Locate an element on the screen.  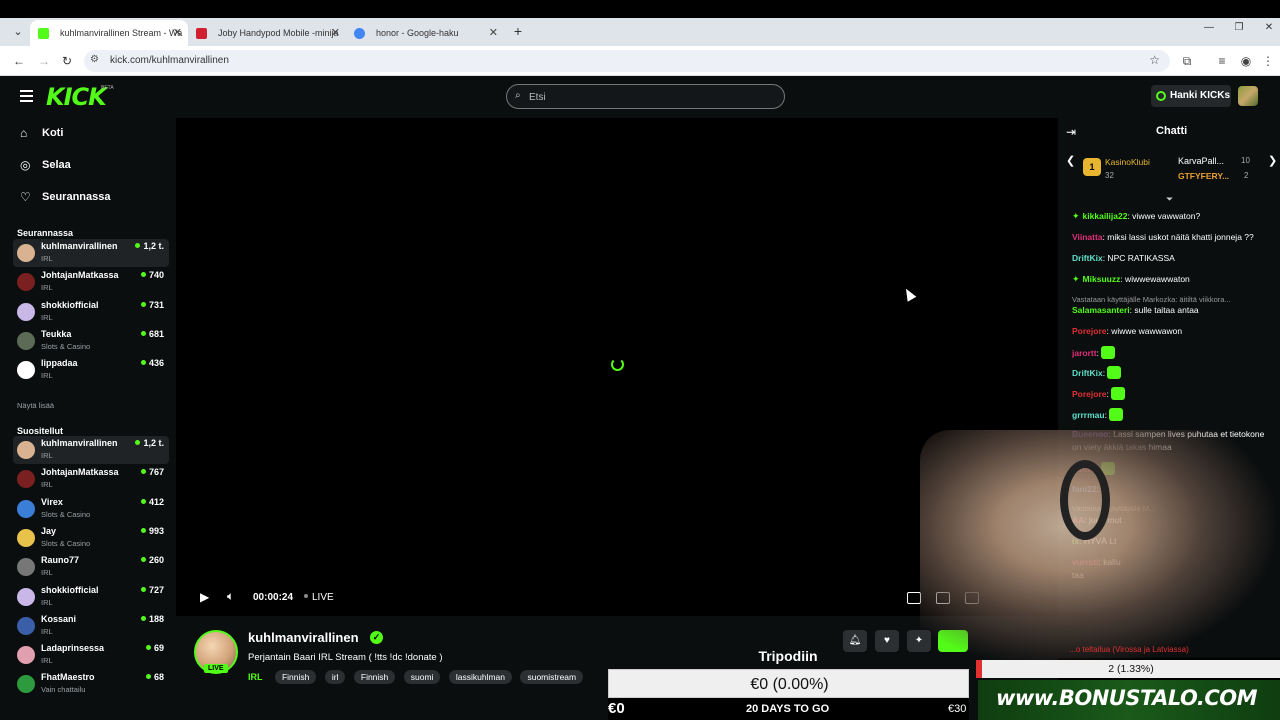
sidebar-channel: shokkiofficial IRL 727 is located at coordinates (91, 597).